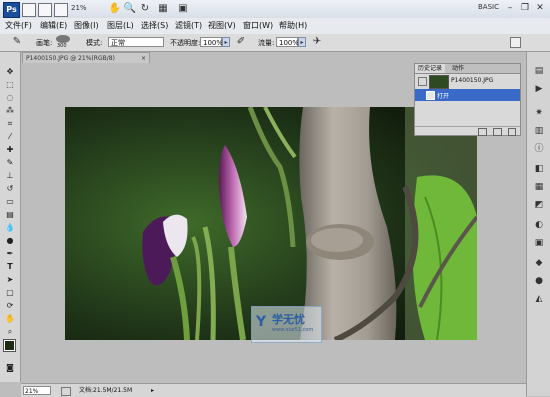 The image size is (550, 397). What do you see at coordinates (88, 8) in the screenshot?
I see `zoom-combo: 21%` at bounding box center [88, 8].